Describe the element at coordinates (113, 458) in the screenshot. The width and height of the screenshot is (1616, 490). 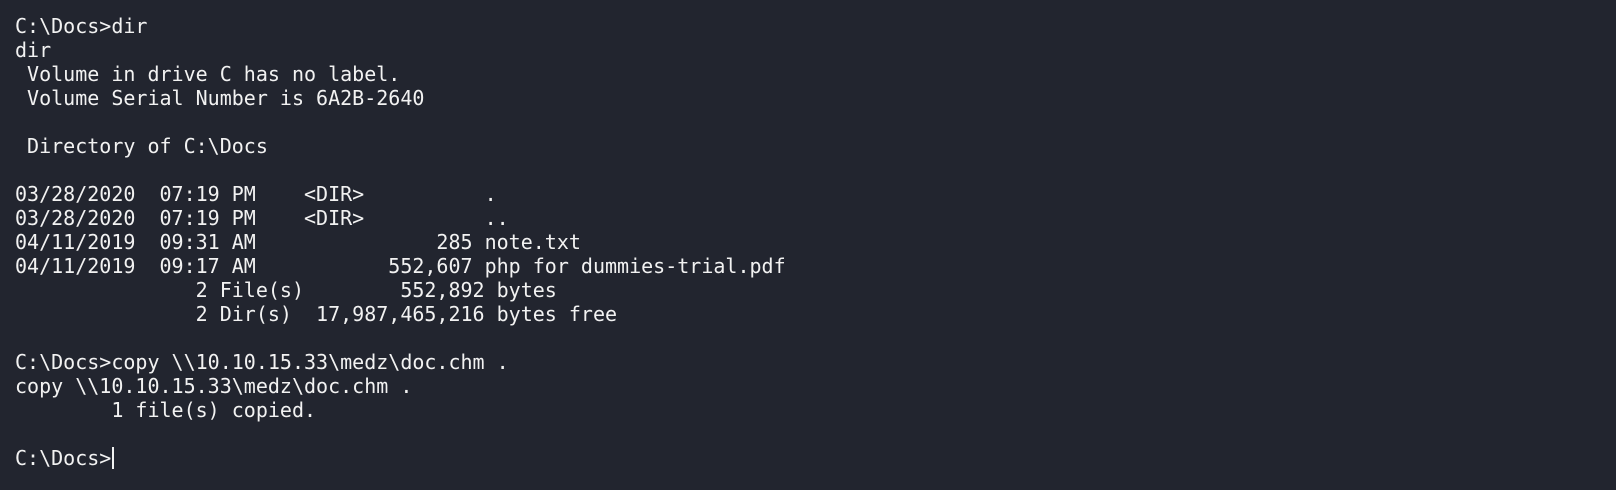
I see `text-cursor` at that location.